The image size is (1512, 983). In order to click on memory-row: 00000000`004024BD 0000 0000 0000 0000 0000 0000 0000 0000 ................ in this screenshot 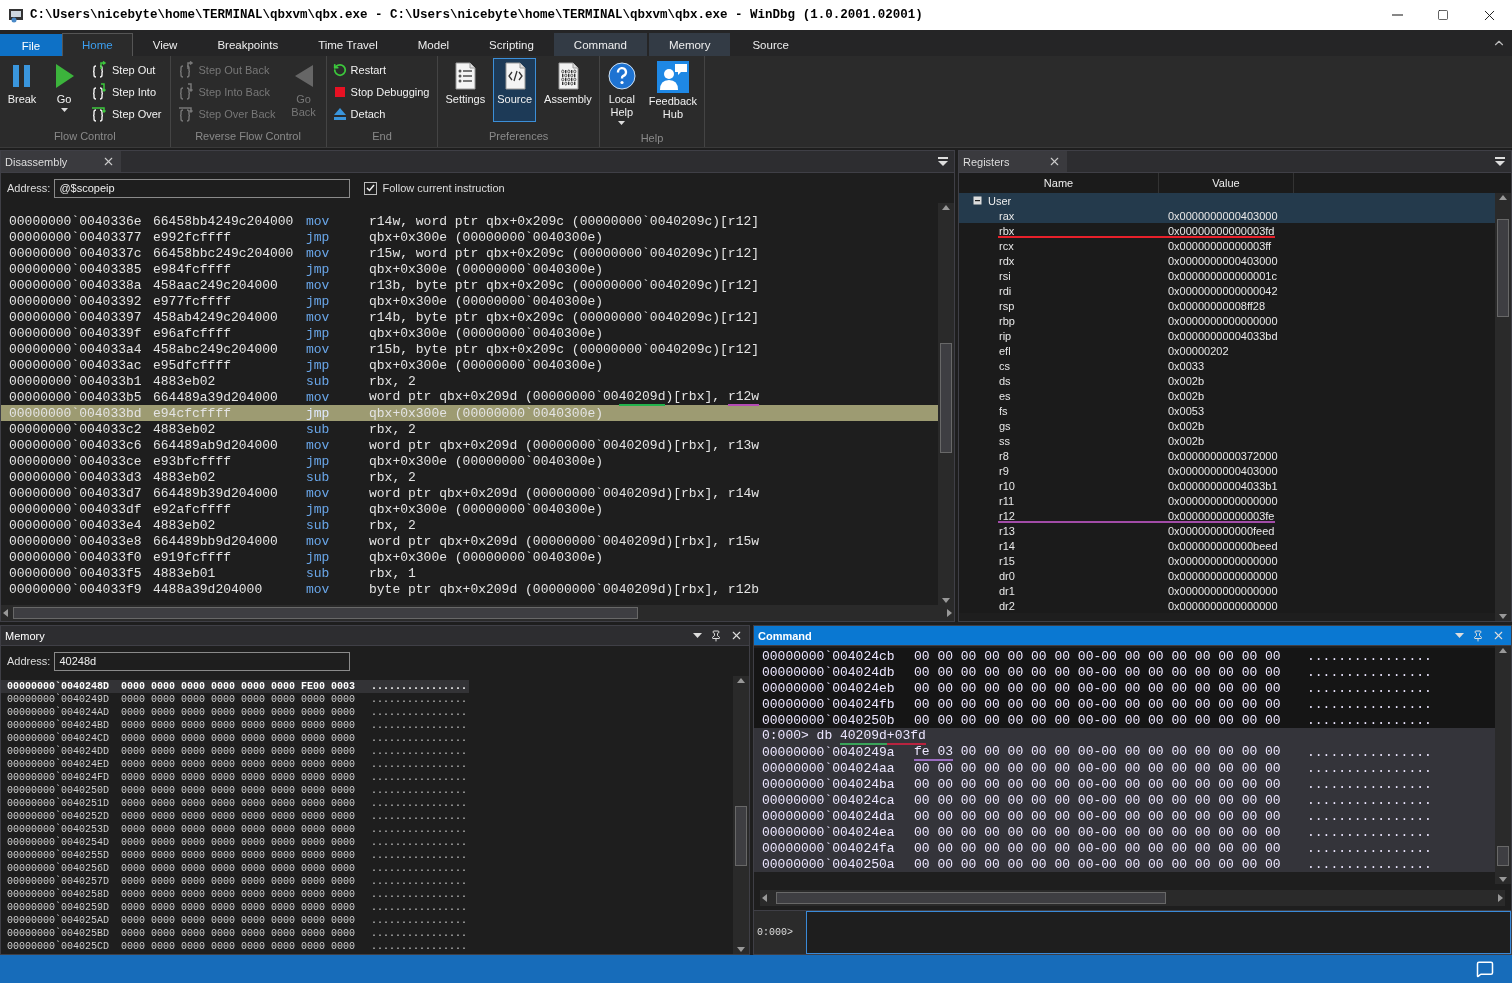, I will do `click(235, 725)`.